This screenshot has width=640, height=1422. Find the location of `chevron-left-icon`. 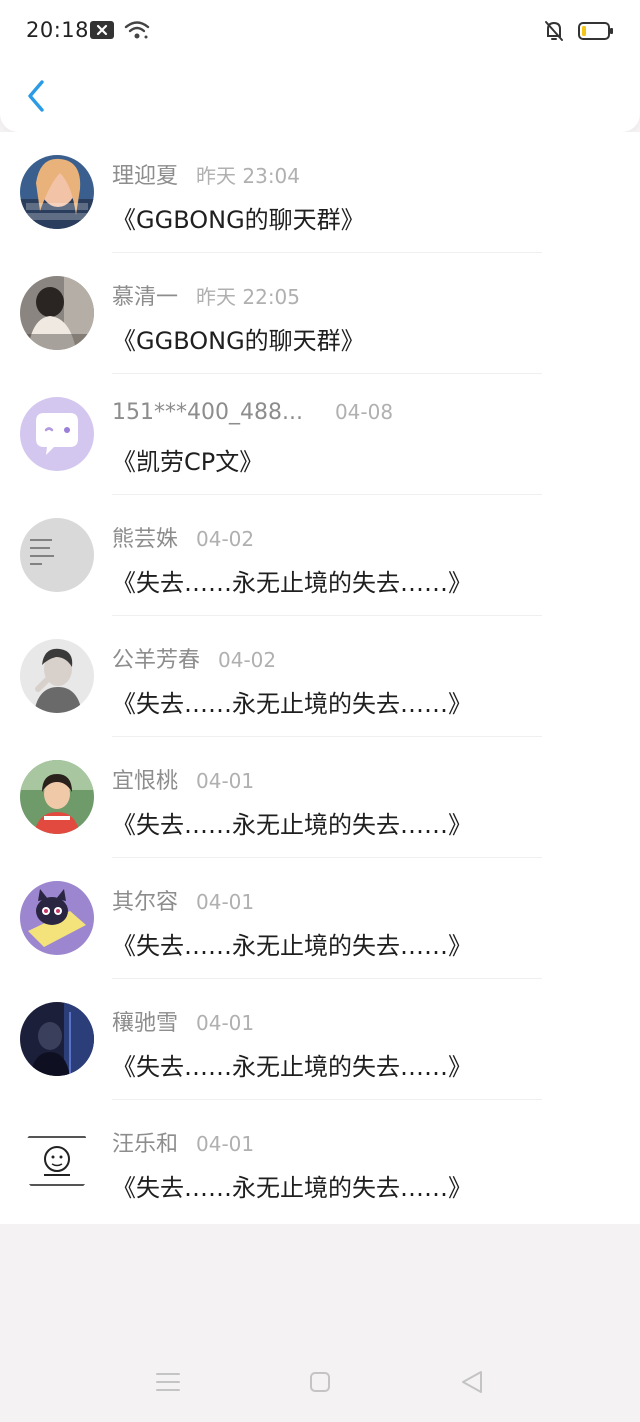

chevron-left-icon is located at coordinates (36, 98).